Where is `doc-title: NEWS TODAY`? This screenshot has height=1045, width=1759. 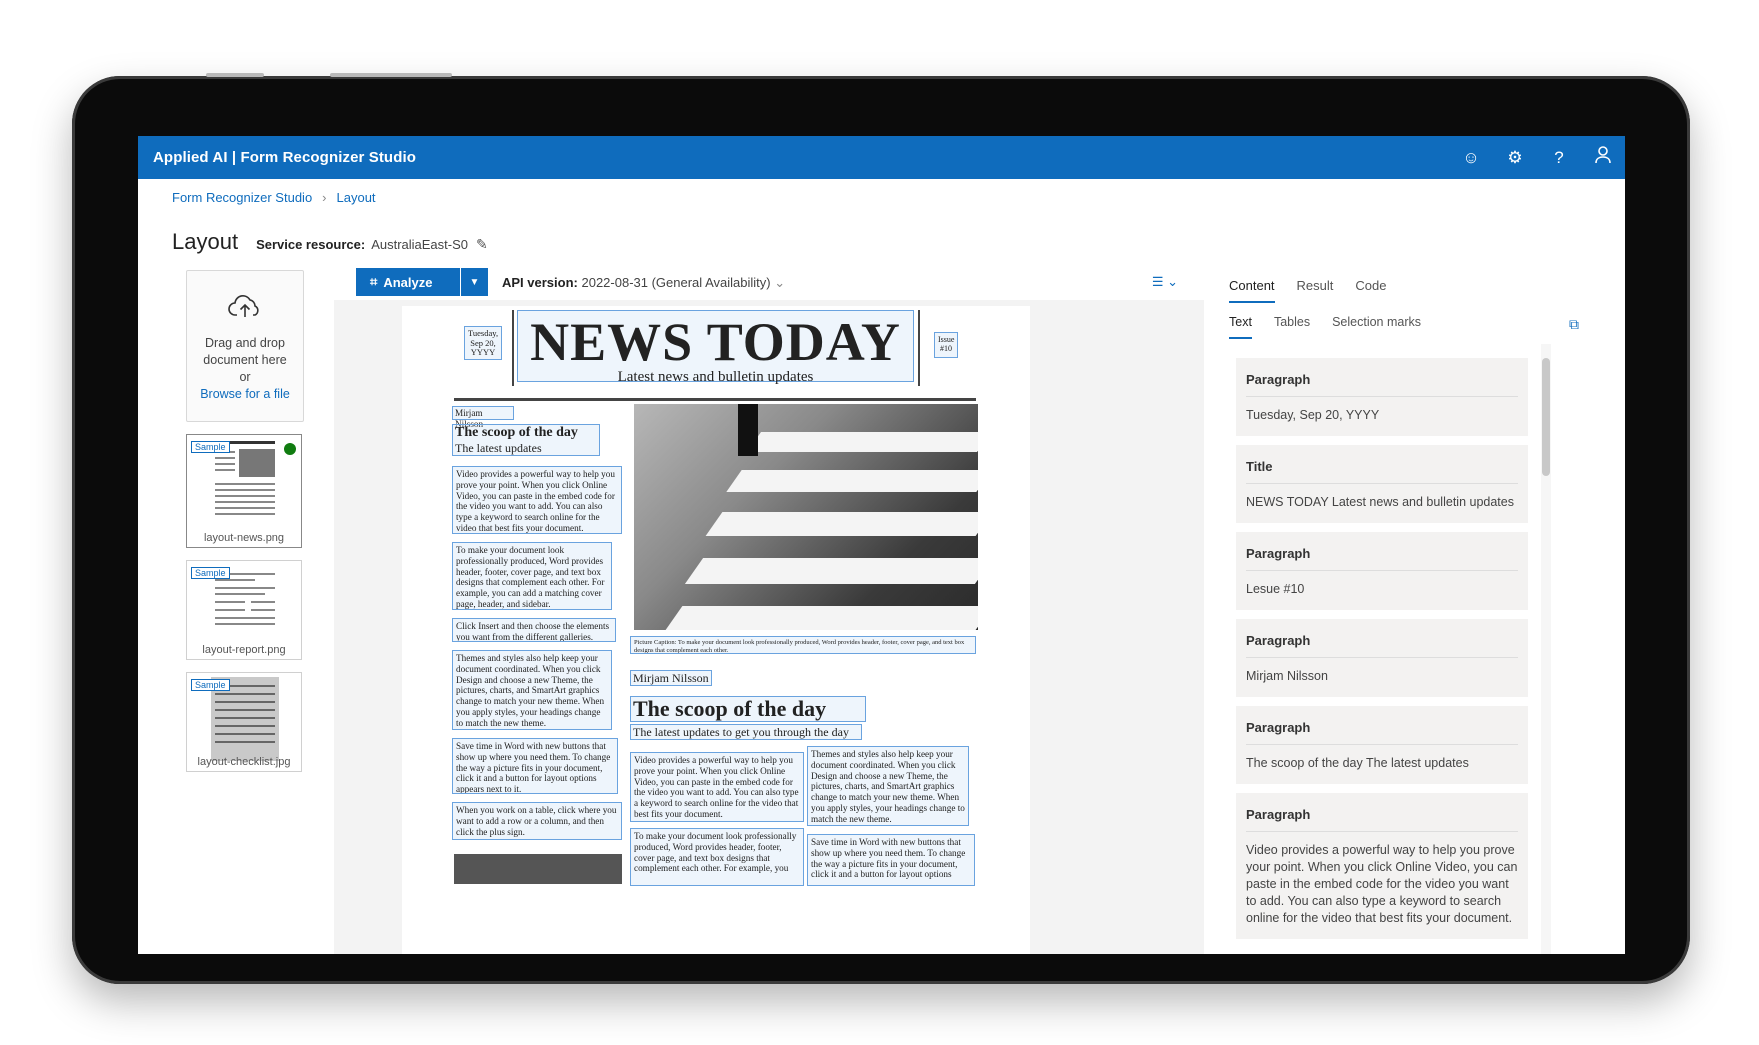 doc-title: NEWS TODAY is located at coordinates (715, 342).